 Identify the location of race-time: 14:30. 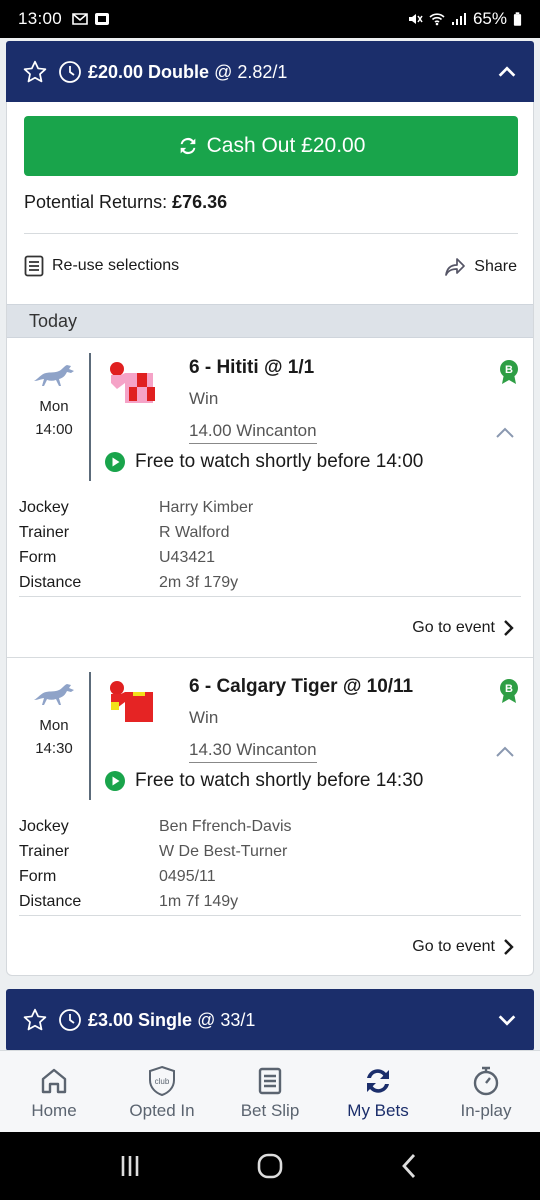
(54, 748).